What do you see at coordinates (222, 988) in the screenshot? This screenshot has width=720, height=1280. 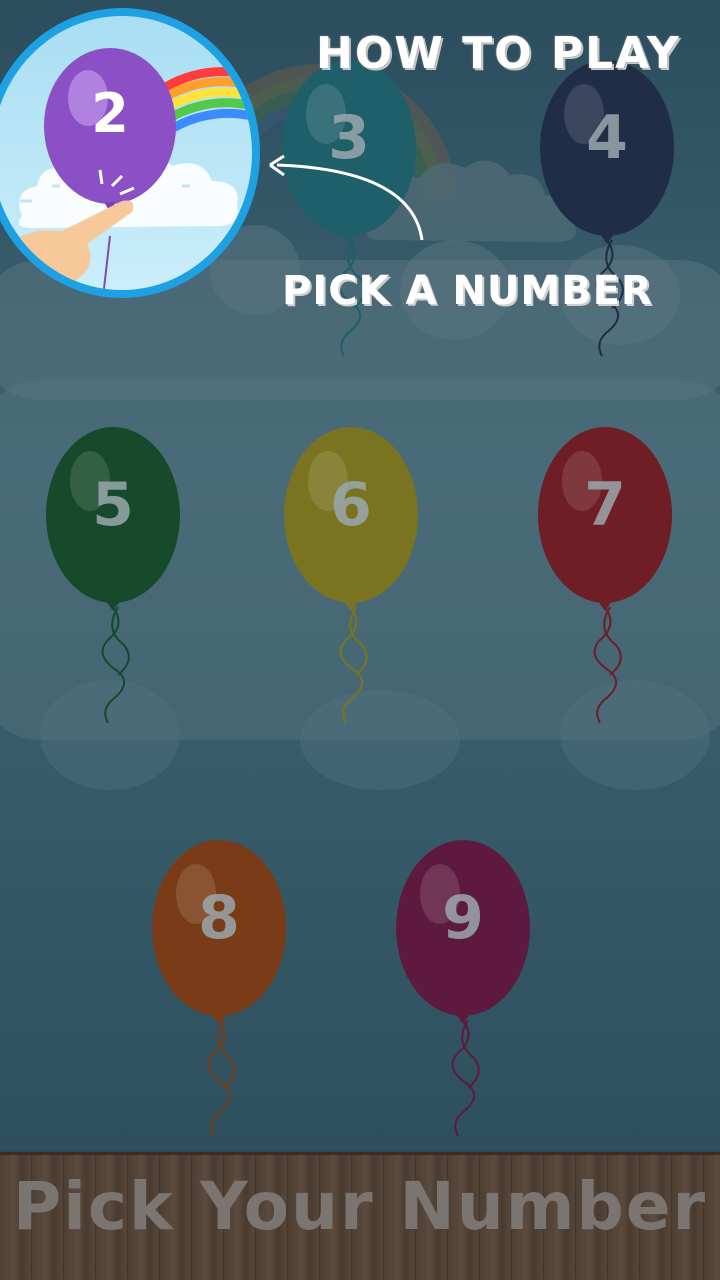 I see `balloon-8: 8` at bounding box center [222, 988].